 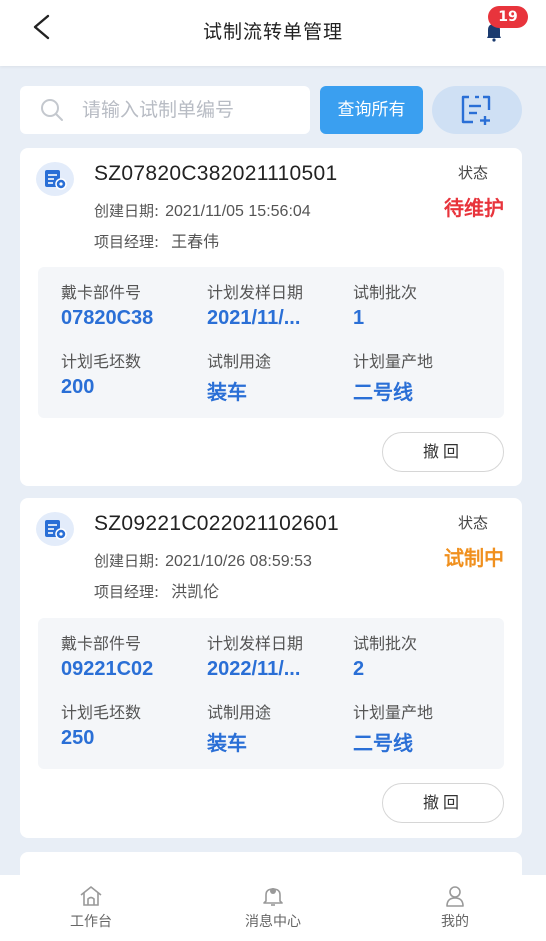 I want to click on created-date-row: 创建日期: 2021/11/05 15:56:04, so click(x=202, y=210).